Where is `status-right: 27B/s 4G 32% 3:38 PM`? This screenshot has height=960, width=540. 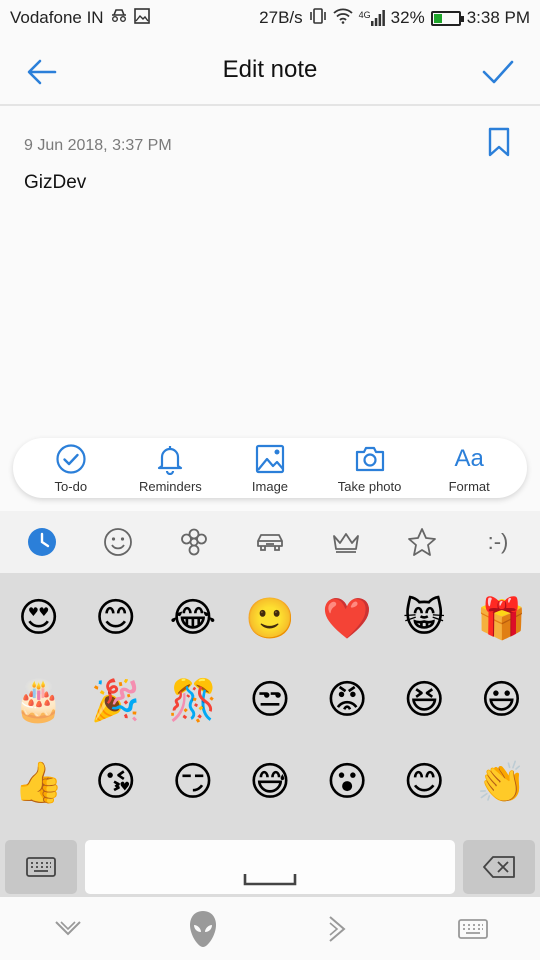
status-right: 27B/s 4G 32% 3:38 PM is located at coordinates (394, 18).